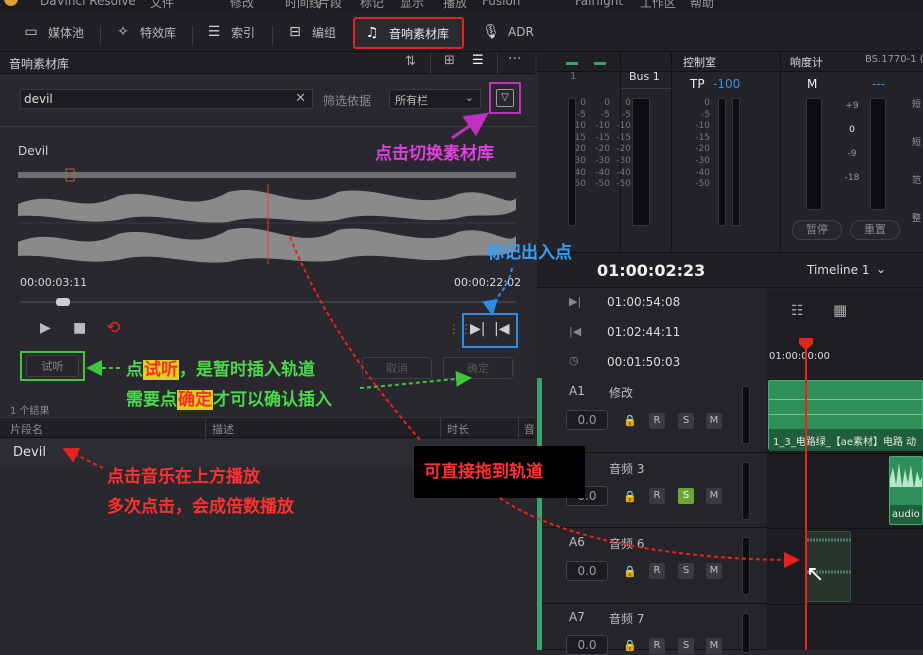 This screenshot has width=923, height=655. What do you see at coordinates (355, 338) in the screenshot?
I see `arrow-drag-start` at bounding box center [355, 338].